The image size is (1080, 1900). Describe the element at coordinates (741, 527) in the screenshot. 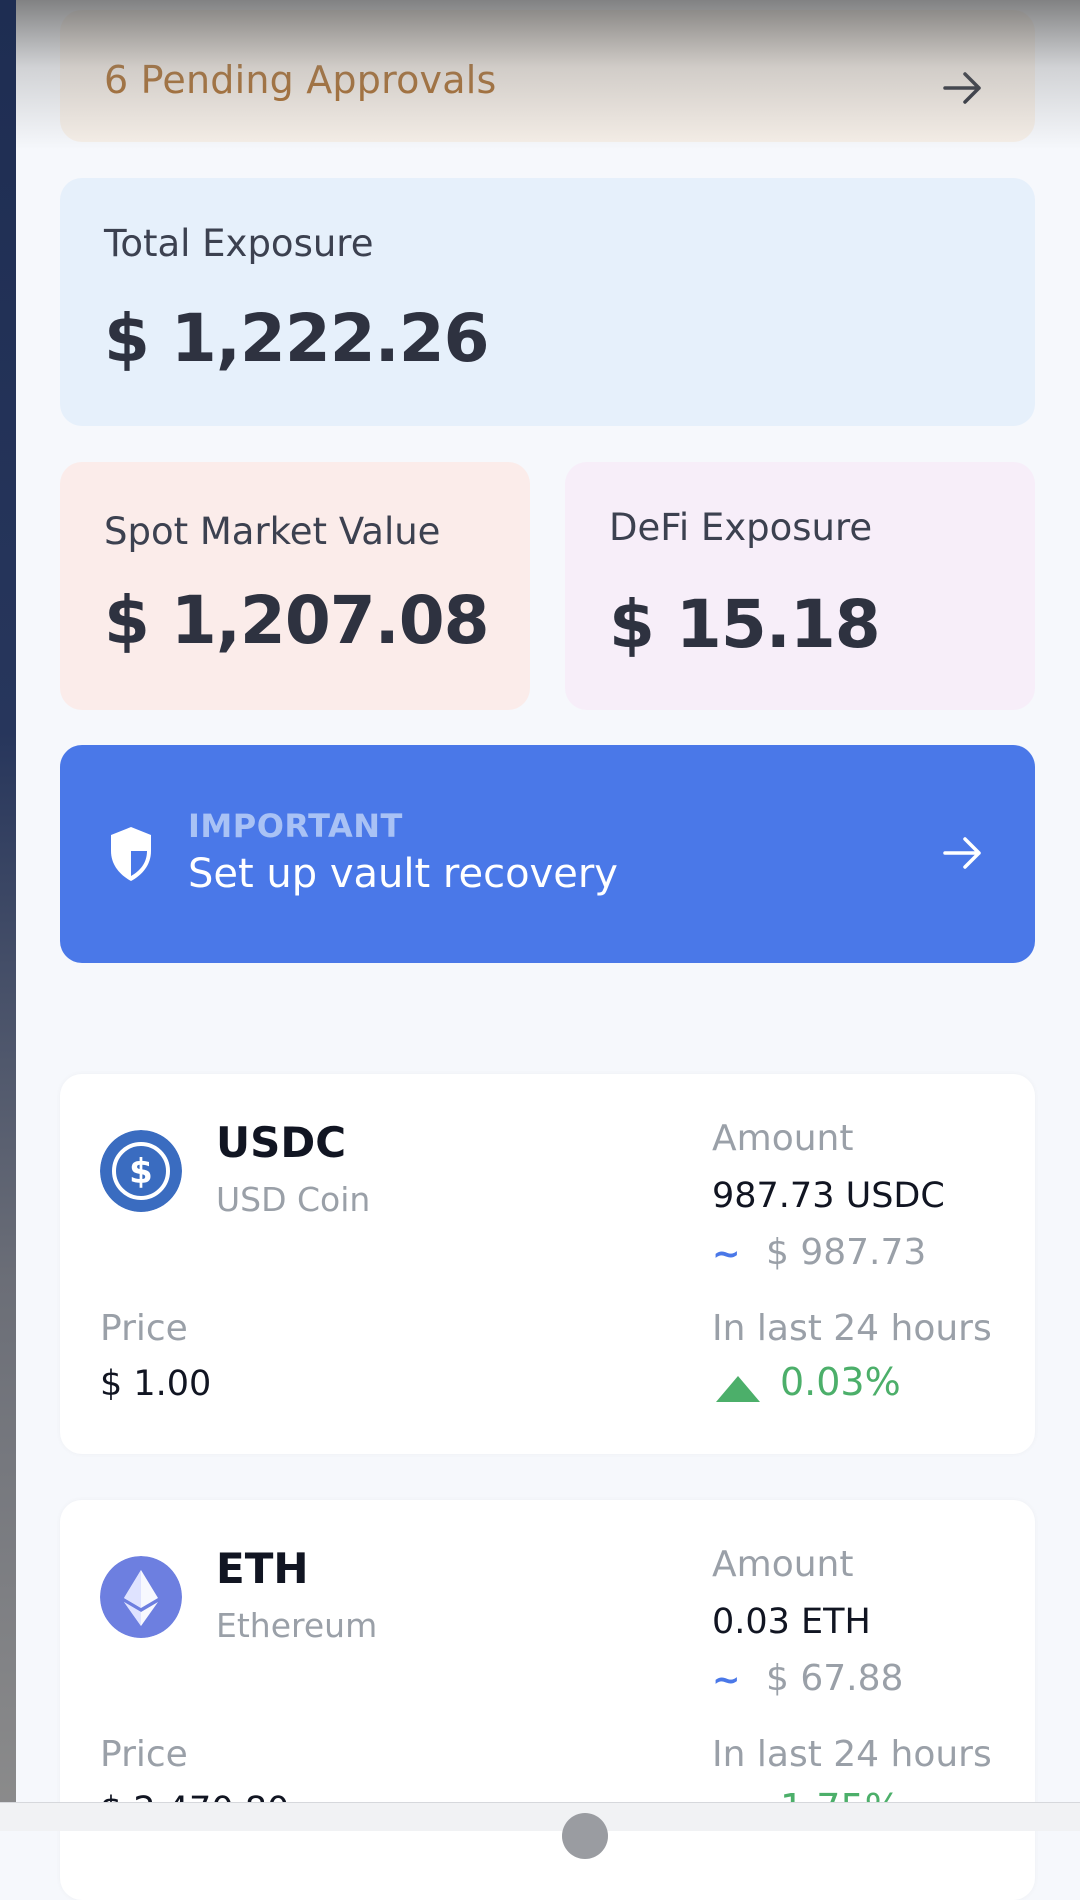

I see `defi-exposure-label: DeFi Exposure` at that location.